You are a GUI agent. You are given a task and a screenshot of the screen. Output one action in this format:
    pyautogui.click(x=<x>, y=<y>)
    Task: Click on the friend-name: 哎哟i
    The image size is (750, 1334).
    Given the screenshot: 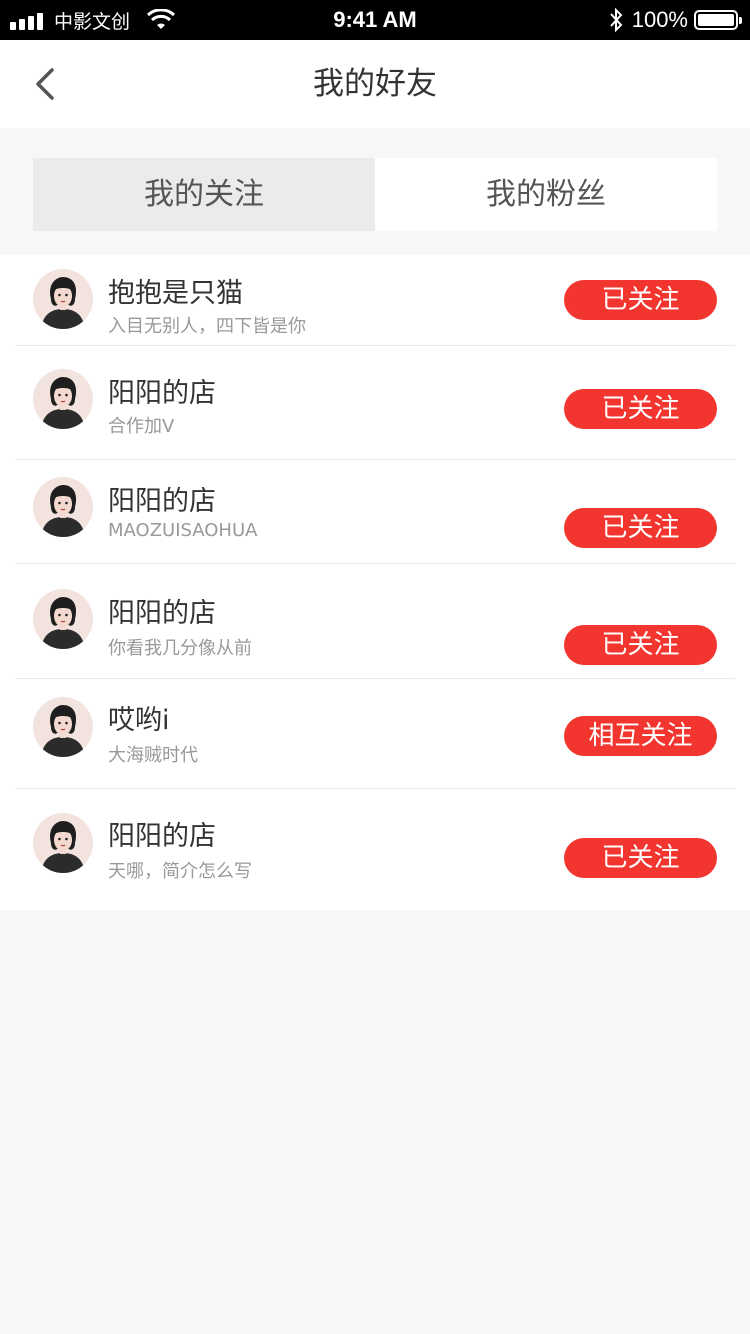 What is the action you would take?
    pyautogui.click(x=139, y=720)
    